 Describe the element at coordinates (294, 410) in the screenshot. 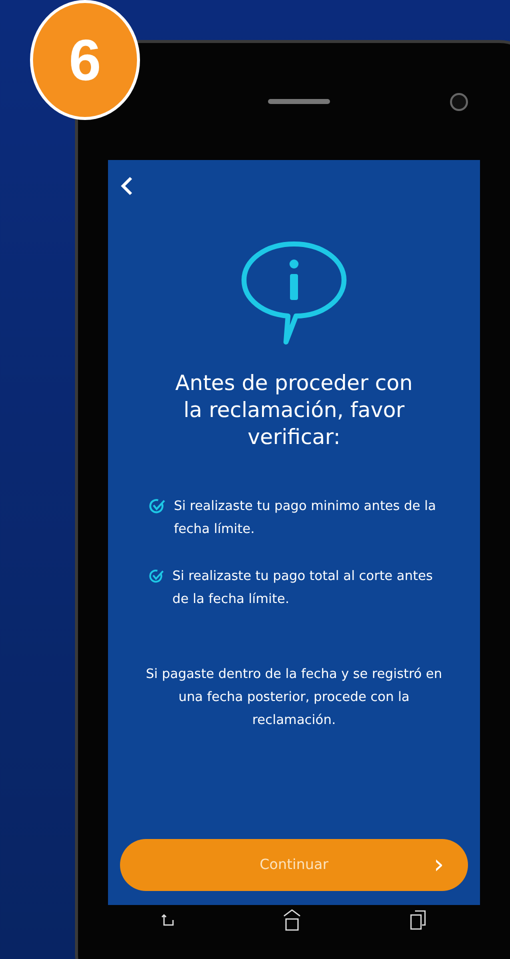

I see `screen-title: Antes de proceder con la reclamación, favor verificar:` at that location.